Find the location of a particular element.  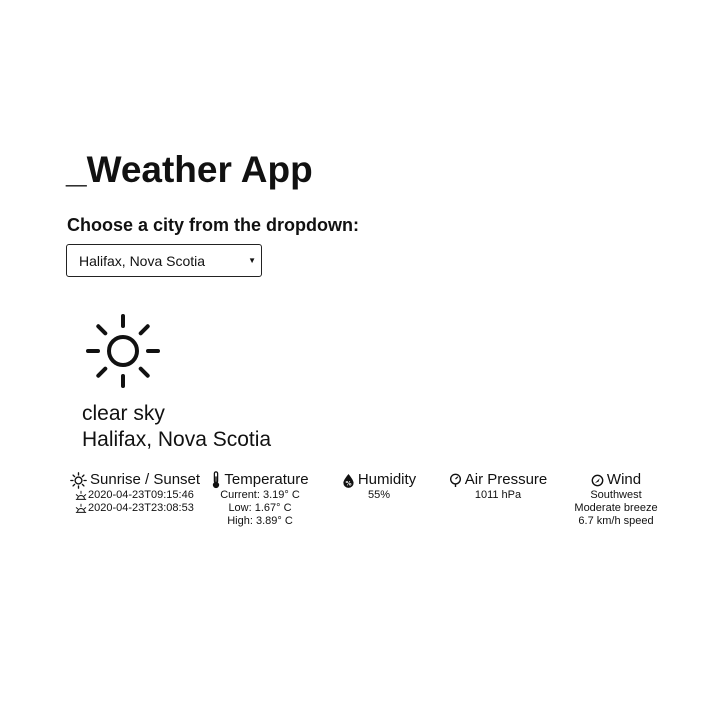

humidity-stat-header: % Humidity is located at coordinates (379, 480).